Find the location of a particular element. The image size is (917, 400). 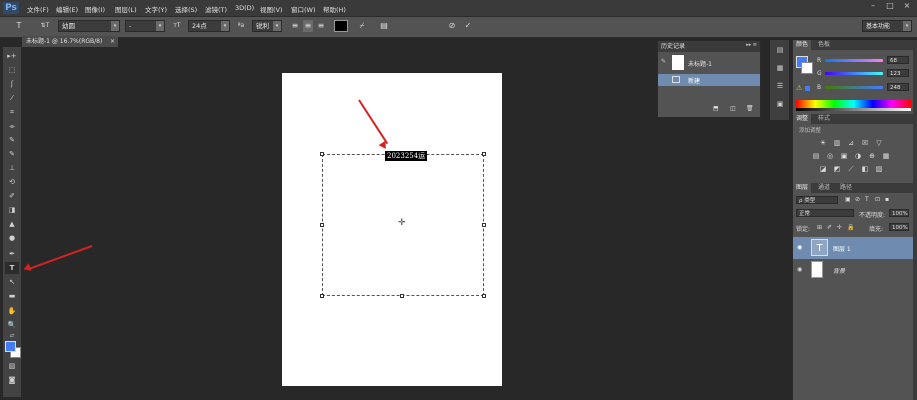

menu-filter: 滤镜(T) is located at coordinates (216, 9).